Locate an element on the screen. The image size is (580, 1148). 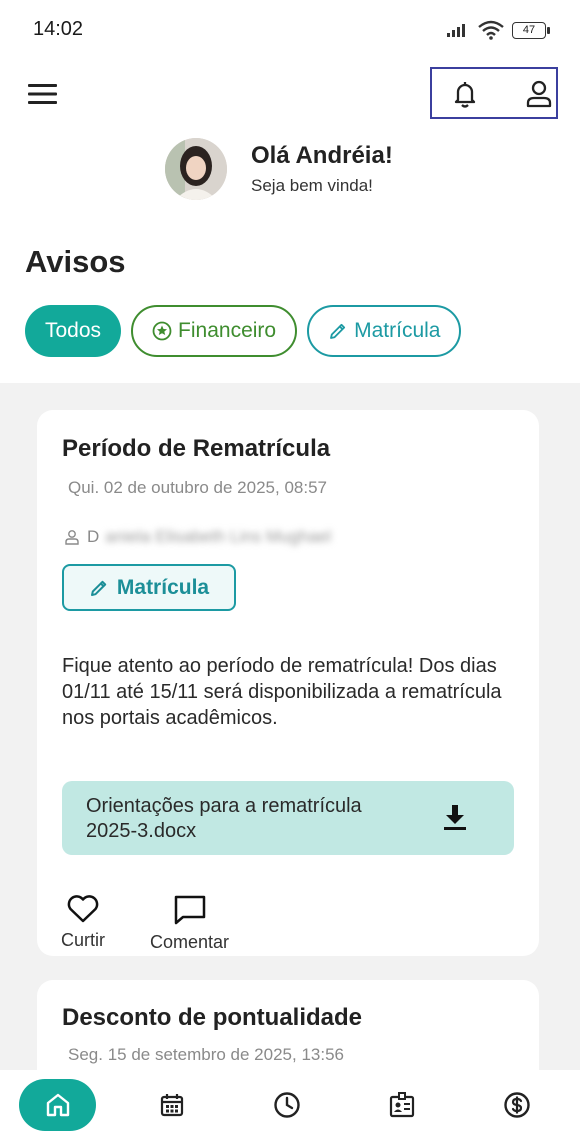
category-tag-label: Matrícula is located at coordinates (163, 587).